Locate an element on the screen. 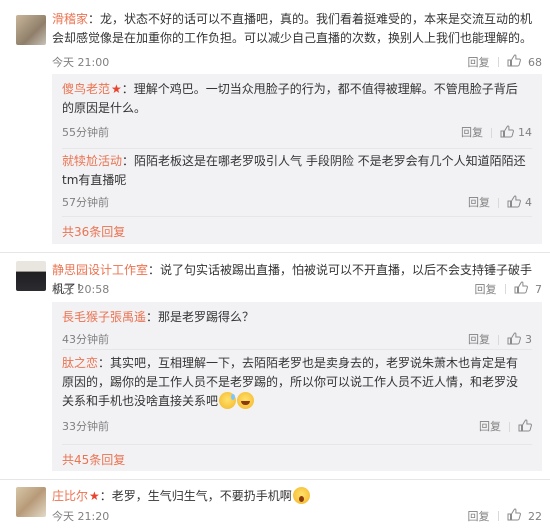 Image resolution: width=550 pixels, height=532 pixels. like-count: 7 is located at coordinates (538, 289).